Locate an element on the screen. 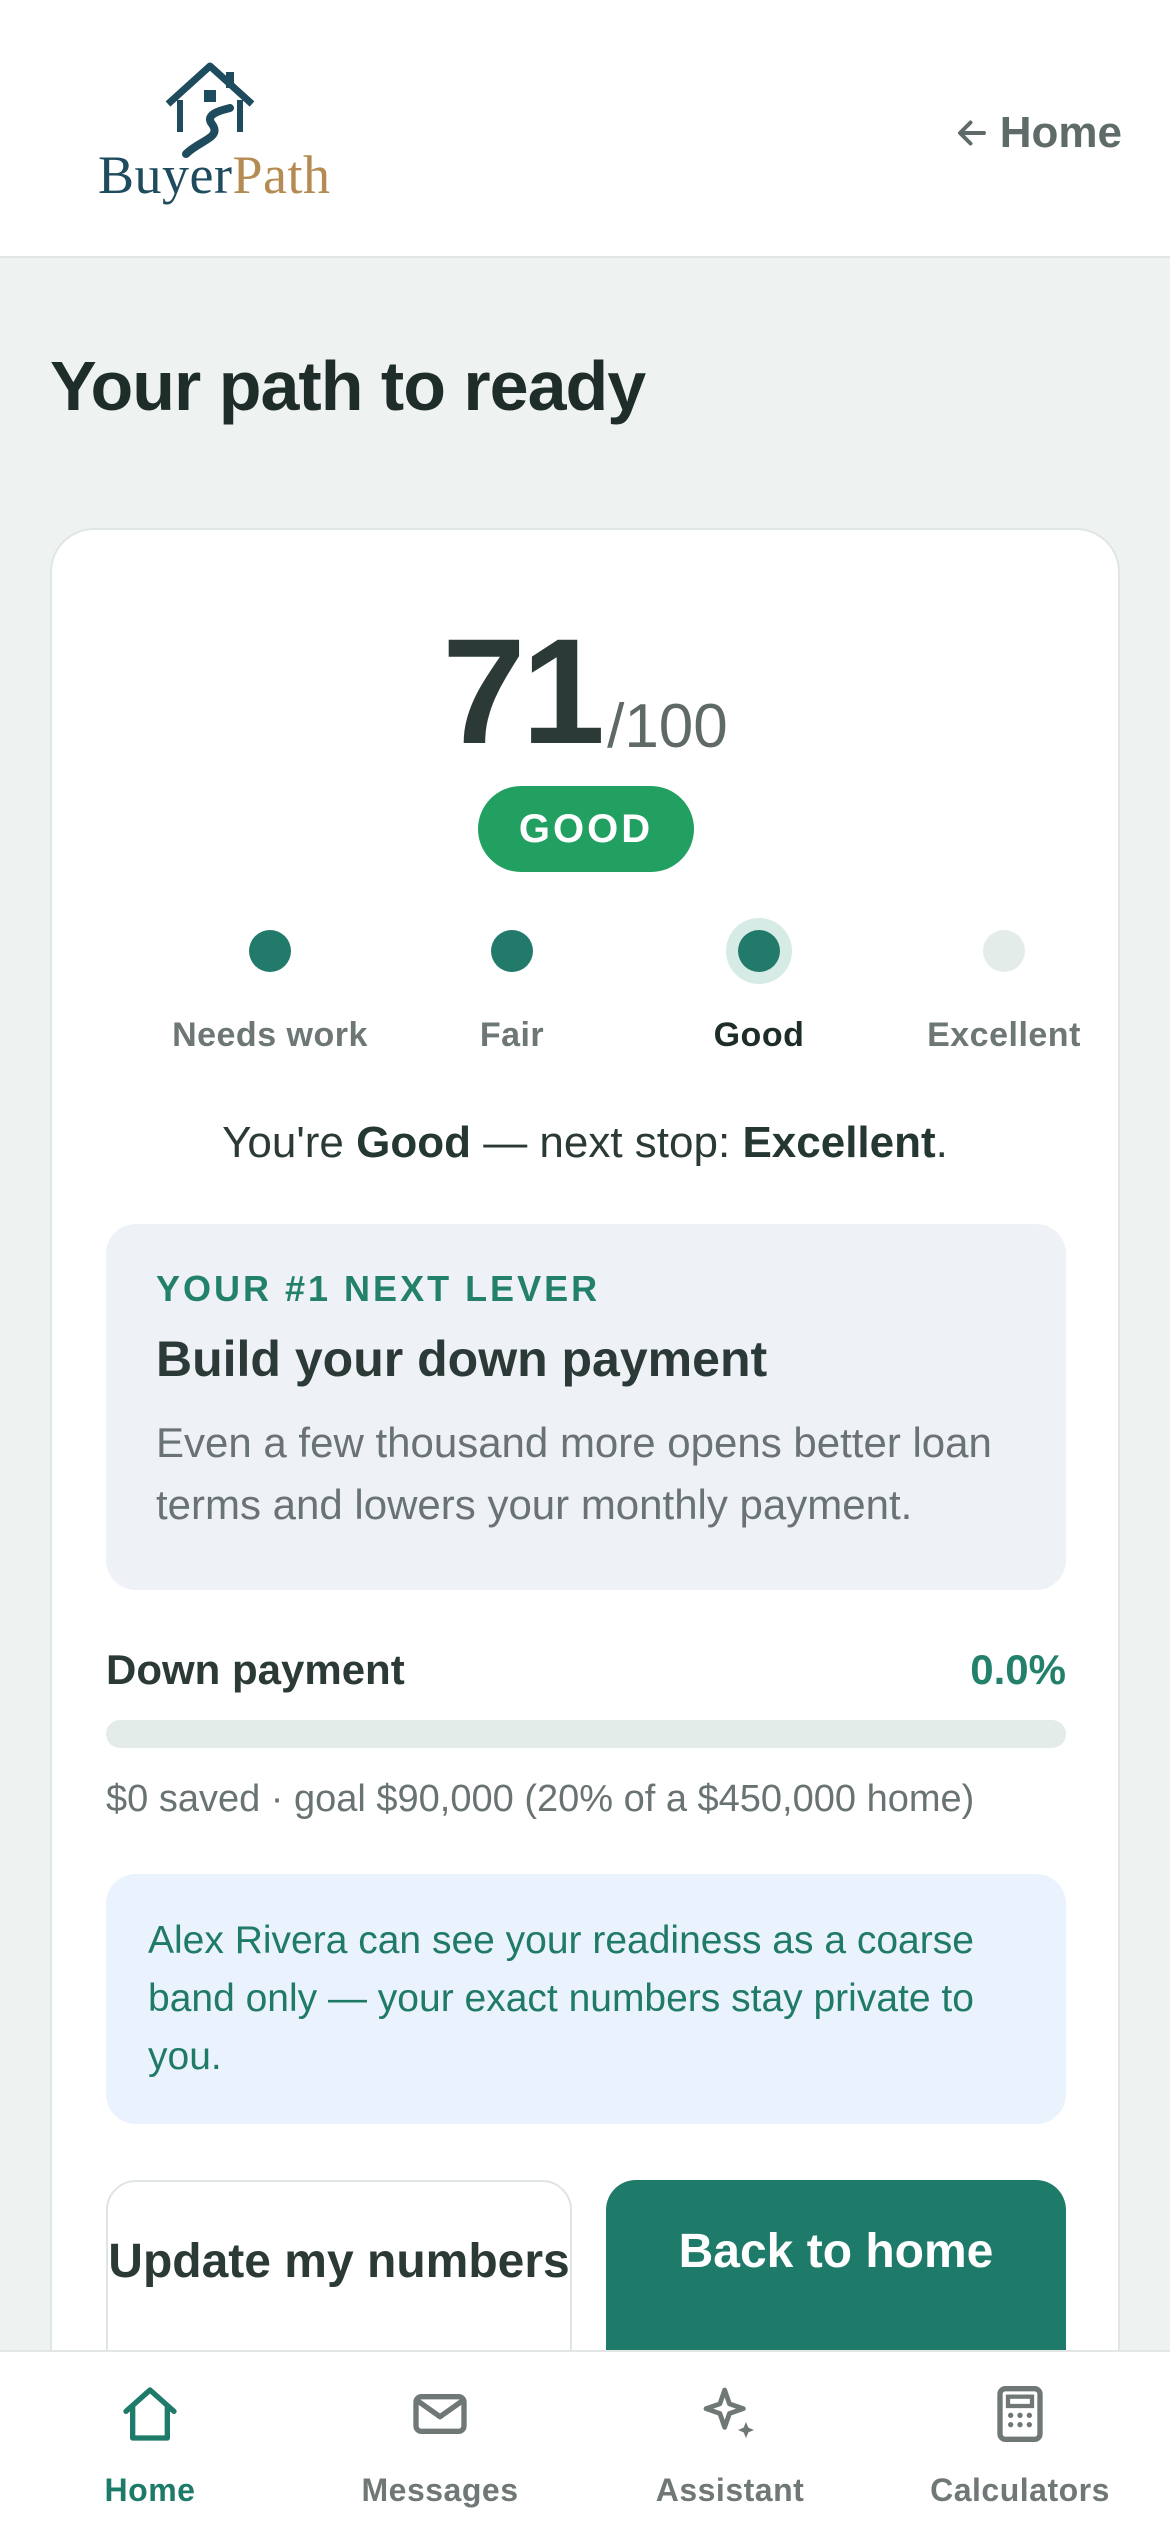 The height and width of the screenshot is (2532, 1170). score-display: 71 /100 is located at coordinates (585, 691).